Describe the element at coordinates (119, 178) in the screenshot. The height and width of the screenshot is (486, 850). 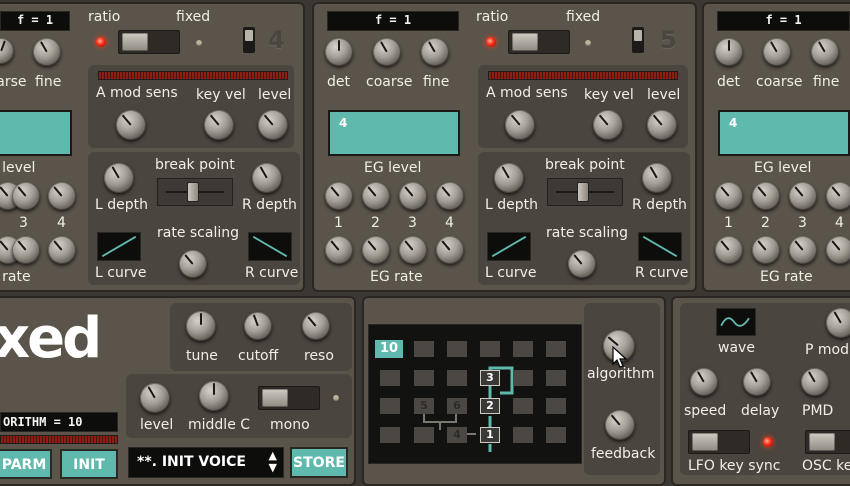
I see `op4-l-depth-knob` at that location.